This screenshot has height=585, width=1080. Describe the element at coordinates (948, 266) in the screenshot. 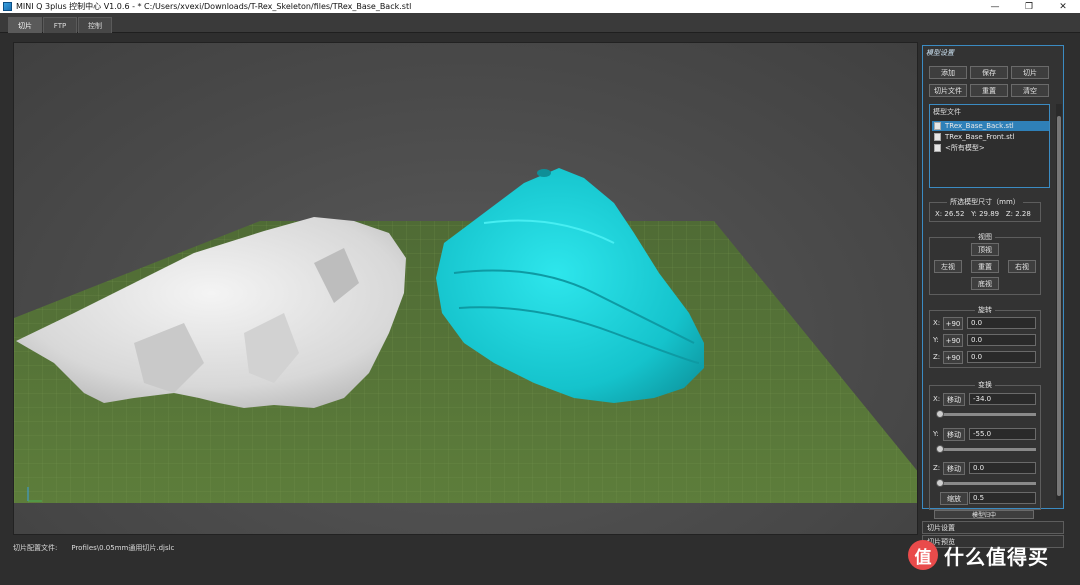

I see `left-view-button: 左视` at that location.